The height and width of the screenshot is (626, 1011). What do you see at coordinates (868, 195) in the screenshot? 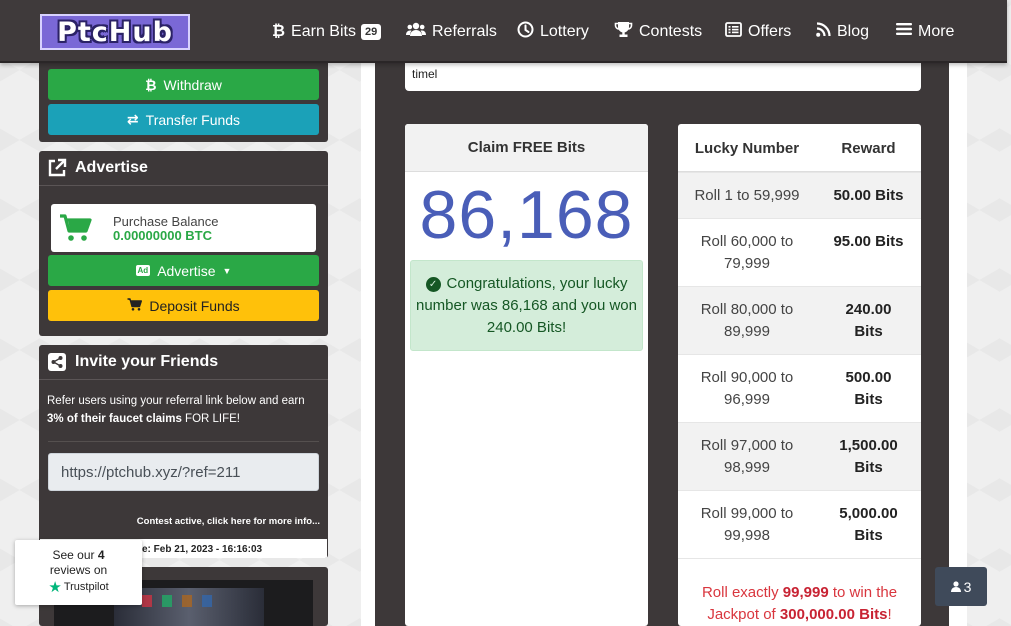
I see `table-cell-reward: 50.00 Bits` at bounding box center [868, 195].